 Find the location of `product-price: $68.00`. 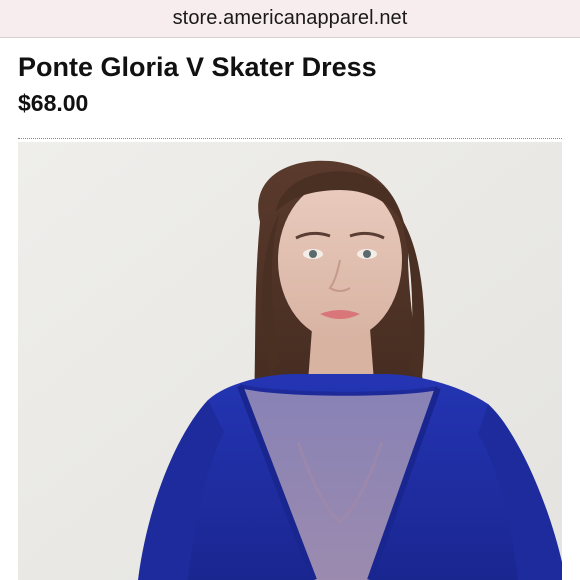

product-price: $68.00 is located at coordinates (53, 103).